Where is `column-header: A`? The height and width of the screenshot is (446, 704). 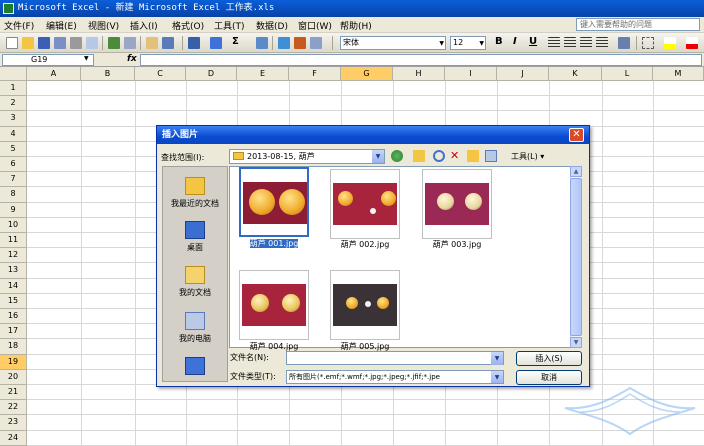 column-header: A is located at coordinates (54, 74).